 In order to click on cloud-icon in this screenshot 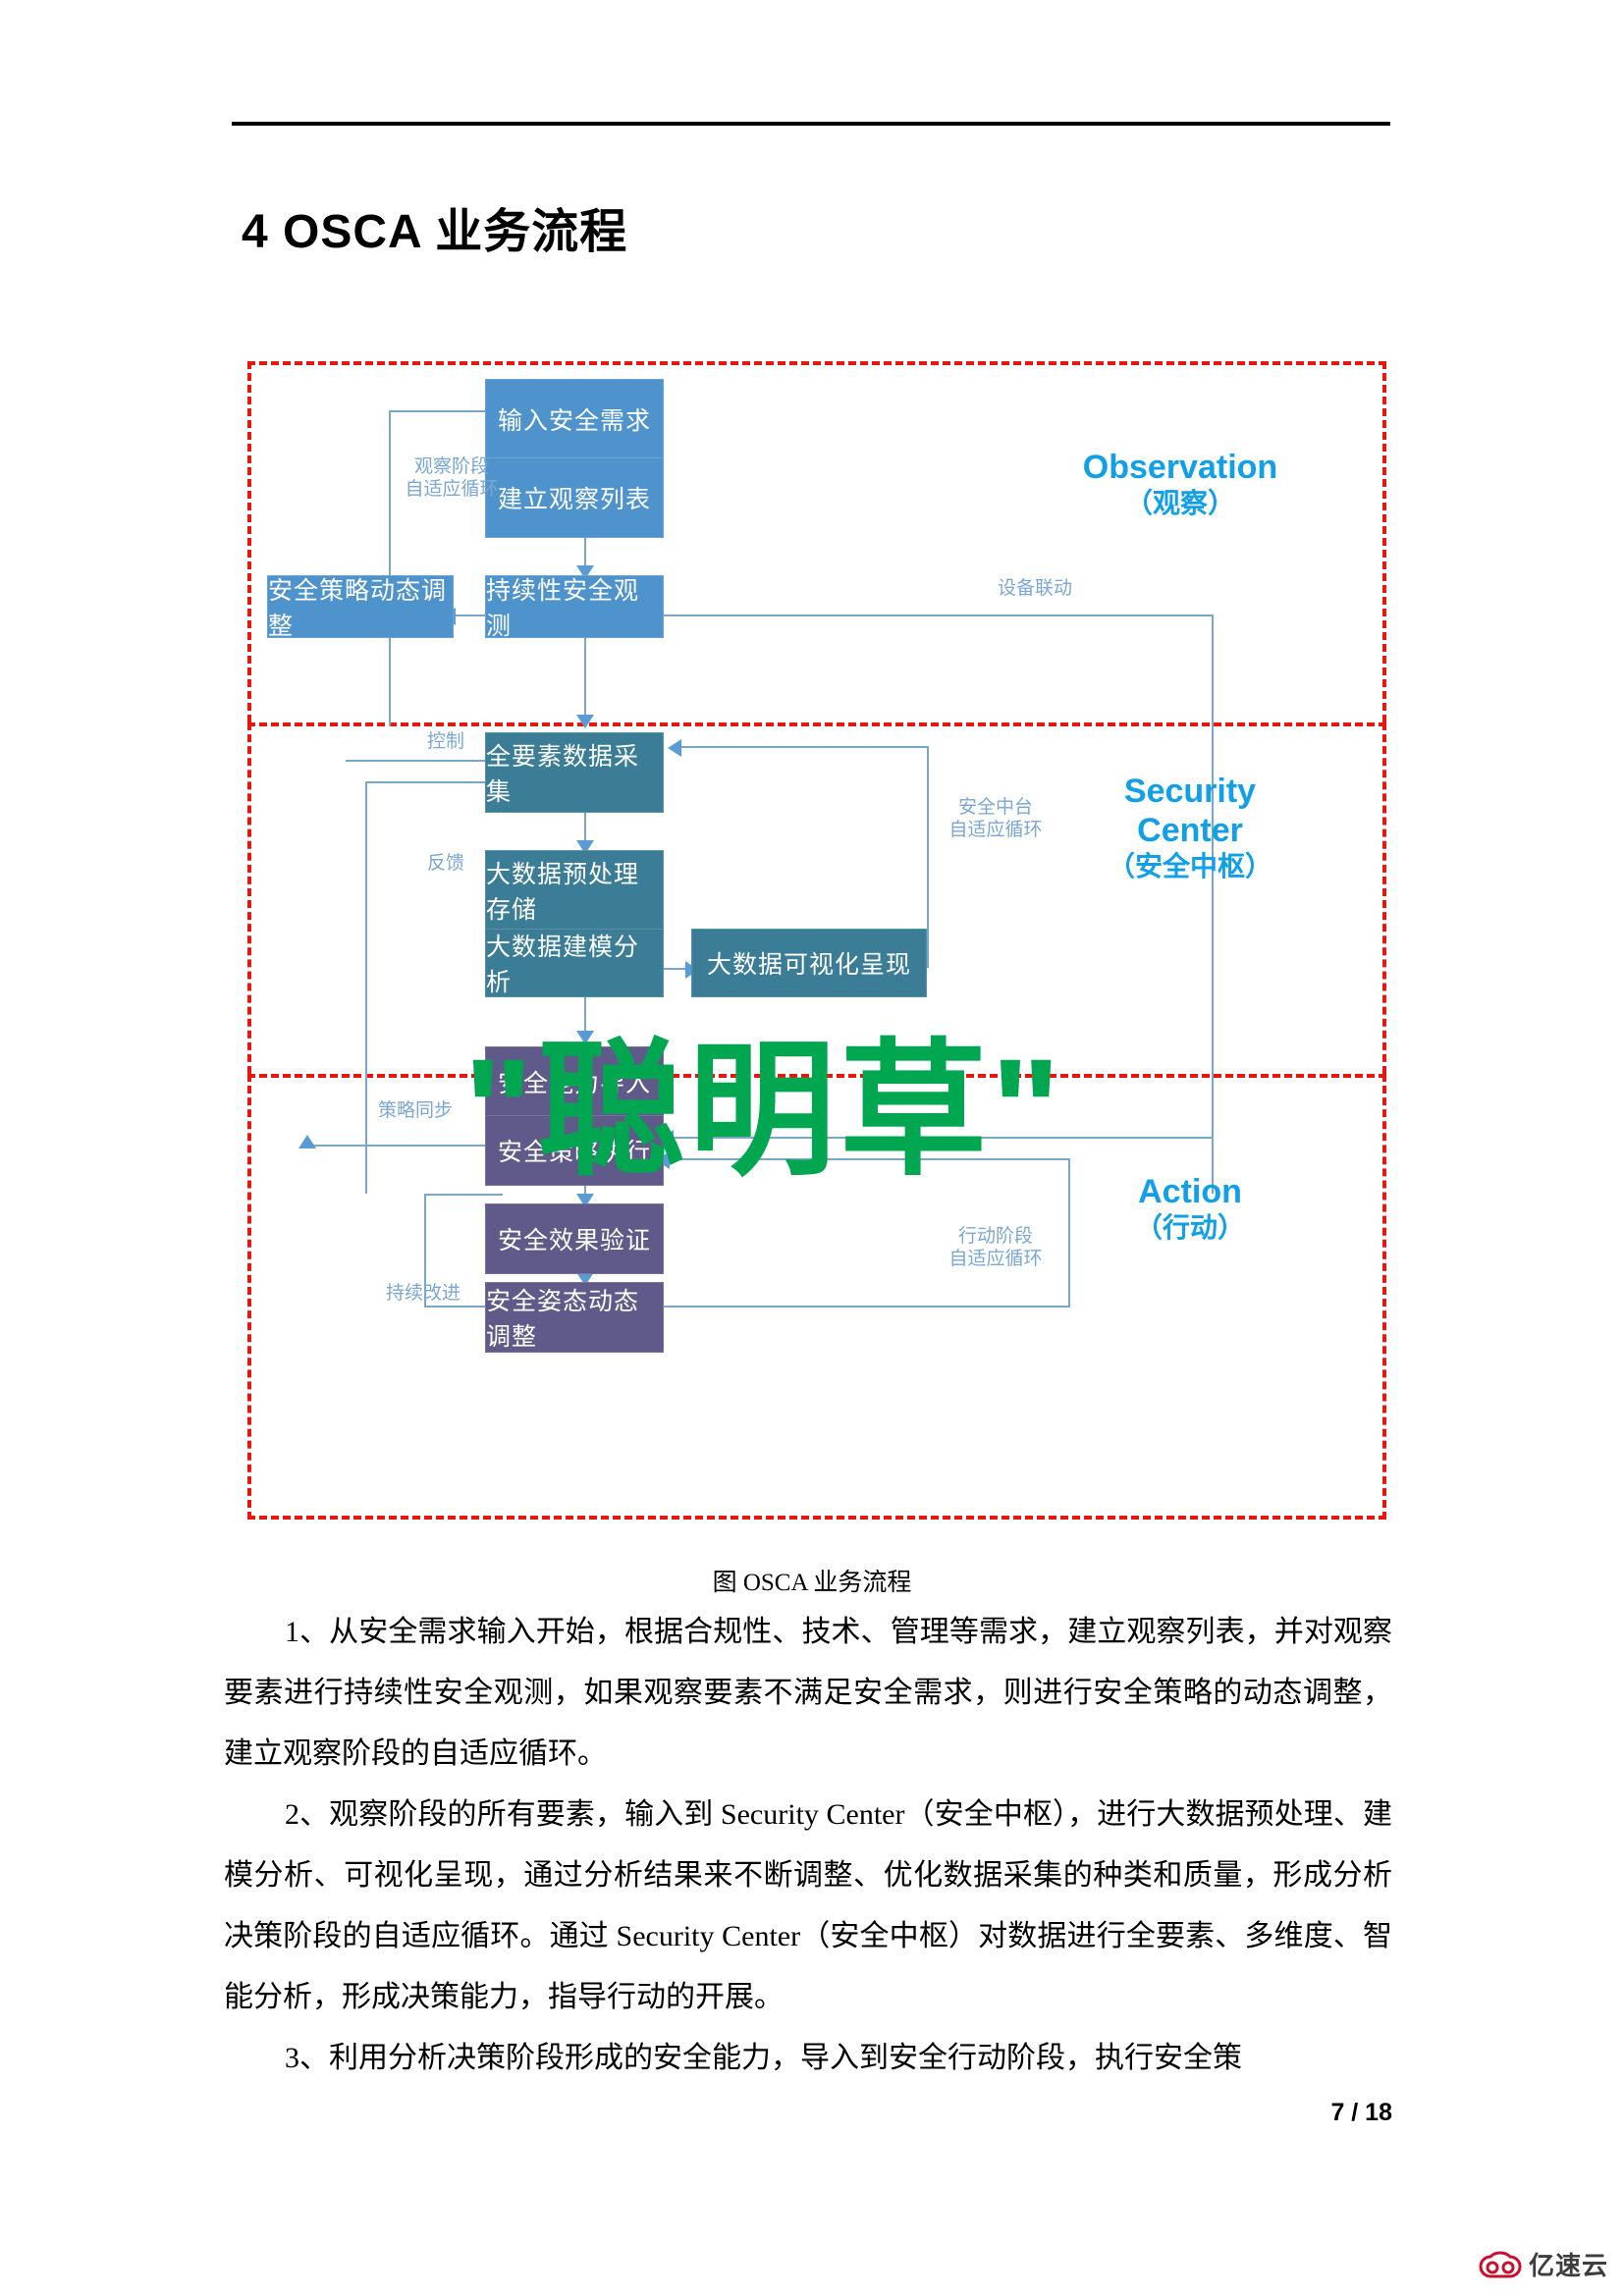, I will do `click(1500, 2264)`.